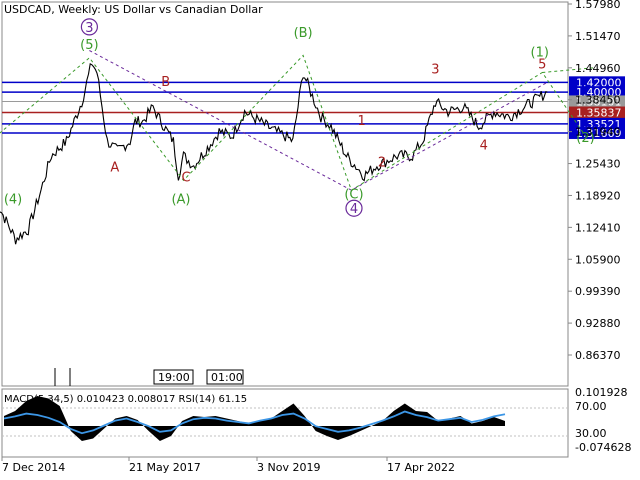 The image size is (640, 480). I want to click on y-tick-label: 1.18920, so click(598, 195).